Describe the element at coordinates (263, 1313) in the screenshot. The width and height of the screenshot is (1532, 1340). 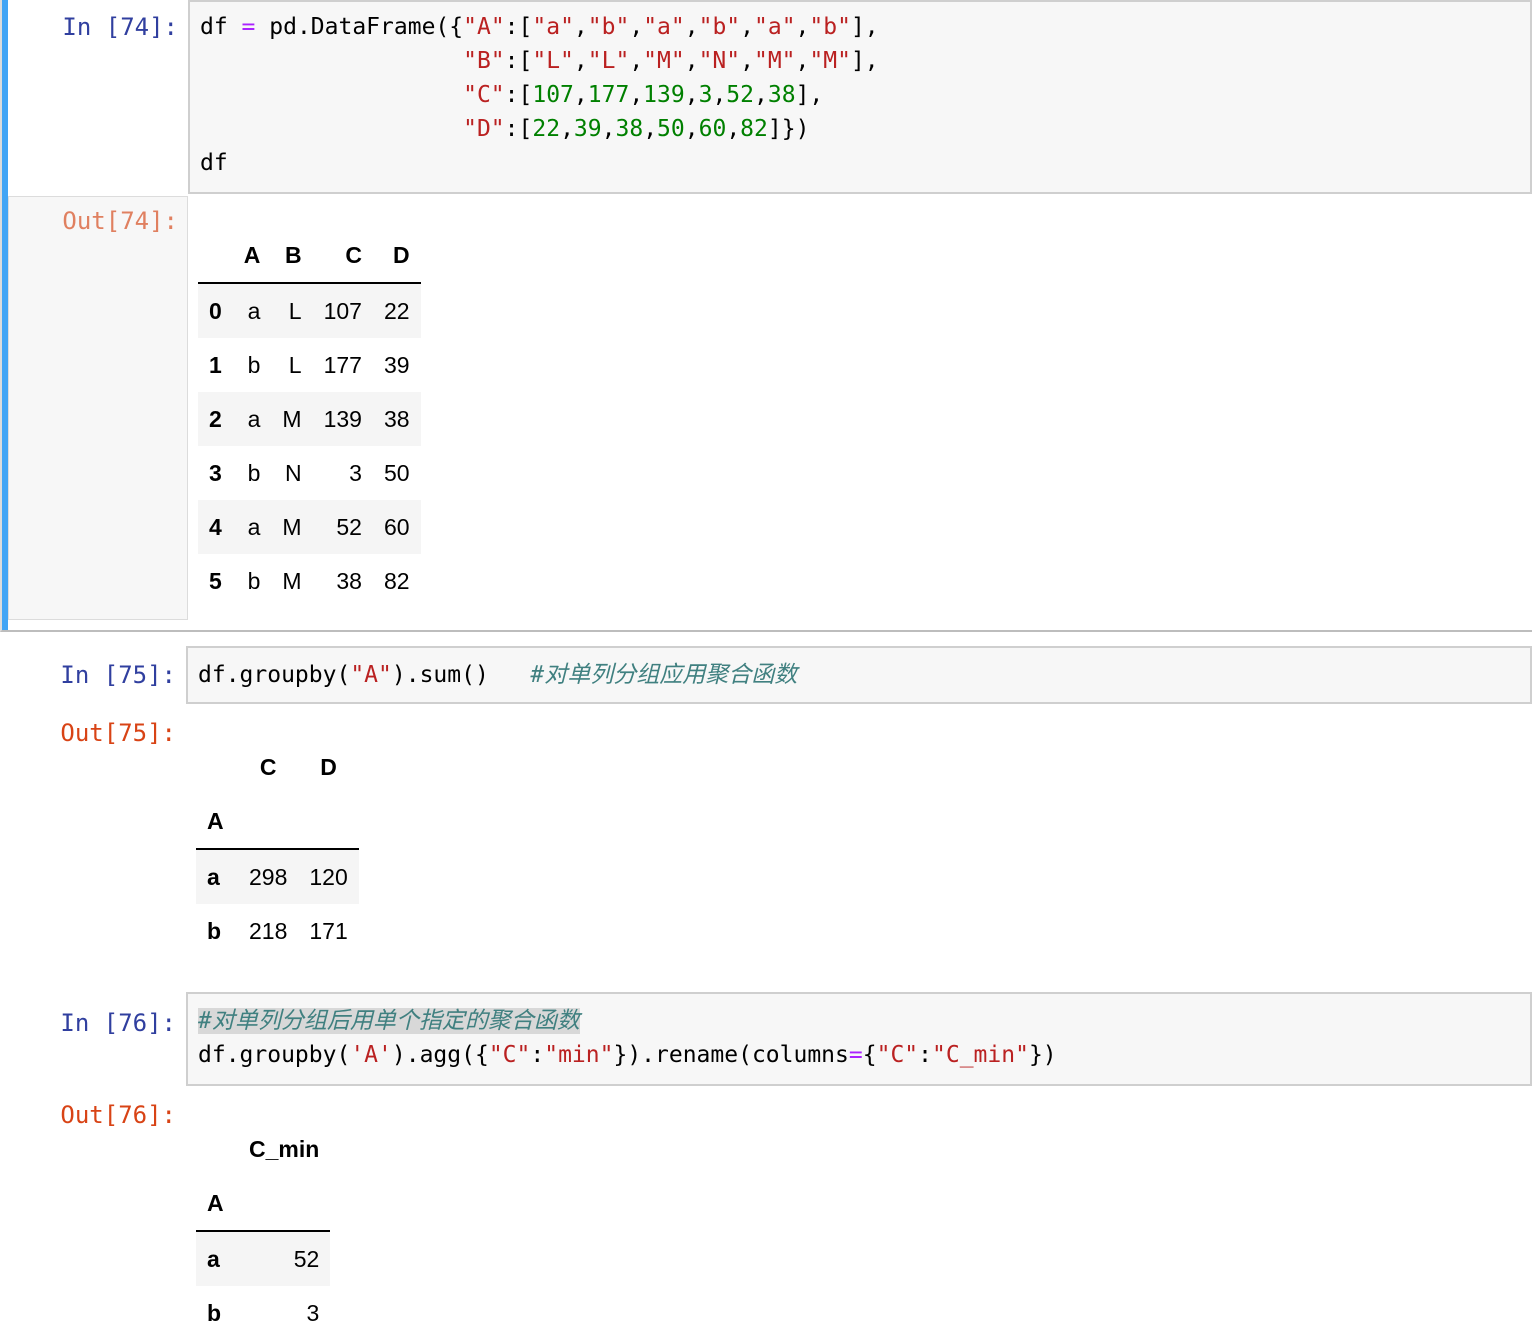
I see `table-row: b 3` at that location.